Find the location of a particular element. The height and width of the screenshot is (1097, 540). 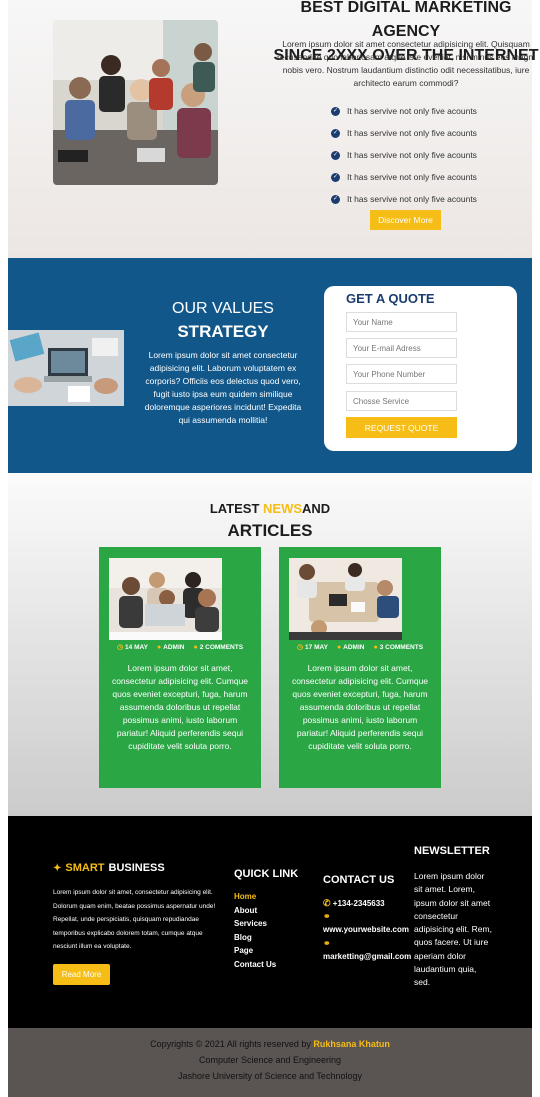

brand-name-accent: SMART is located at coordinates (85, 868).